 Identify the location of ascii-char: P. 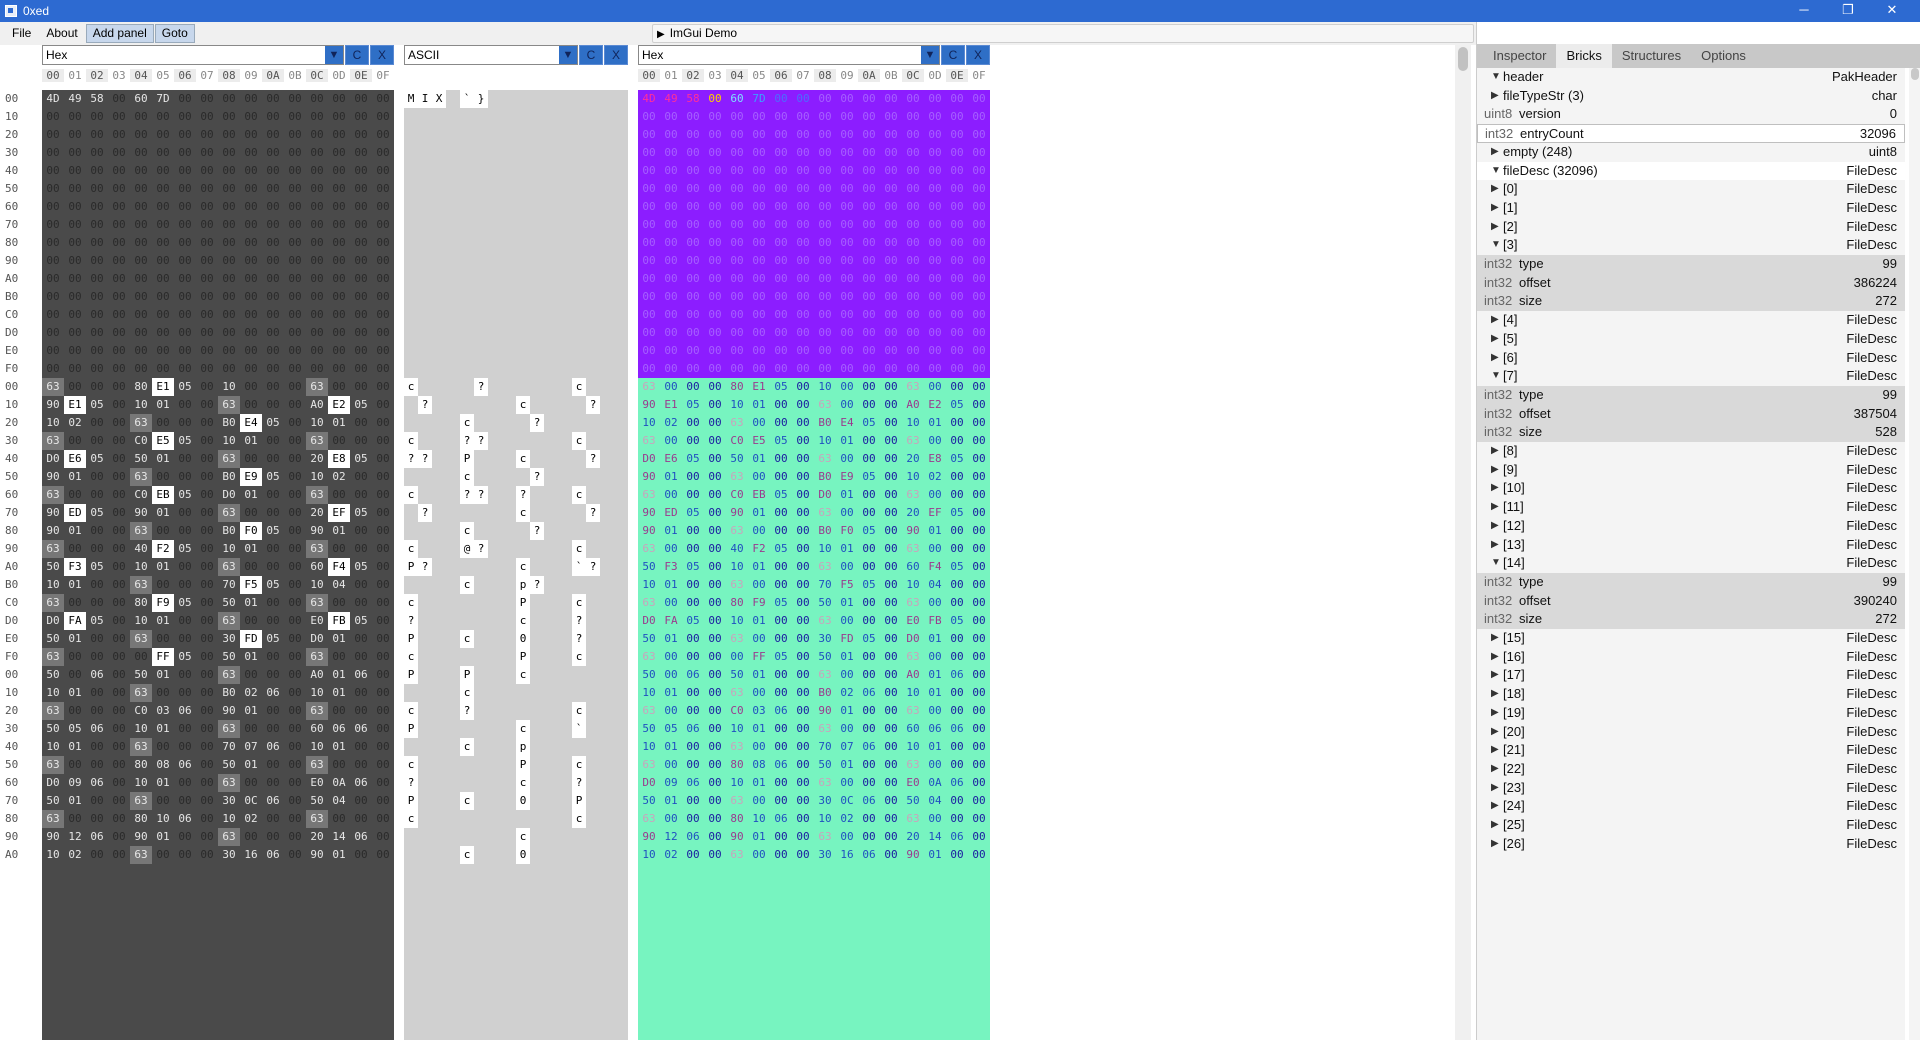
(411, 729).